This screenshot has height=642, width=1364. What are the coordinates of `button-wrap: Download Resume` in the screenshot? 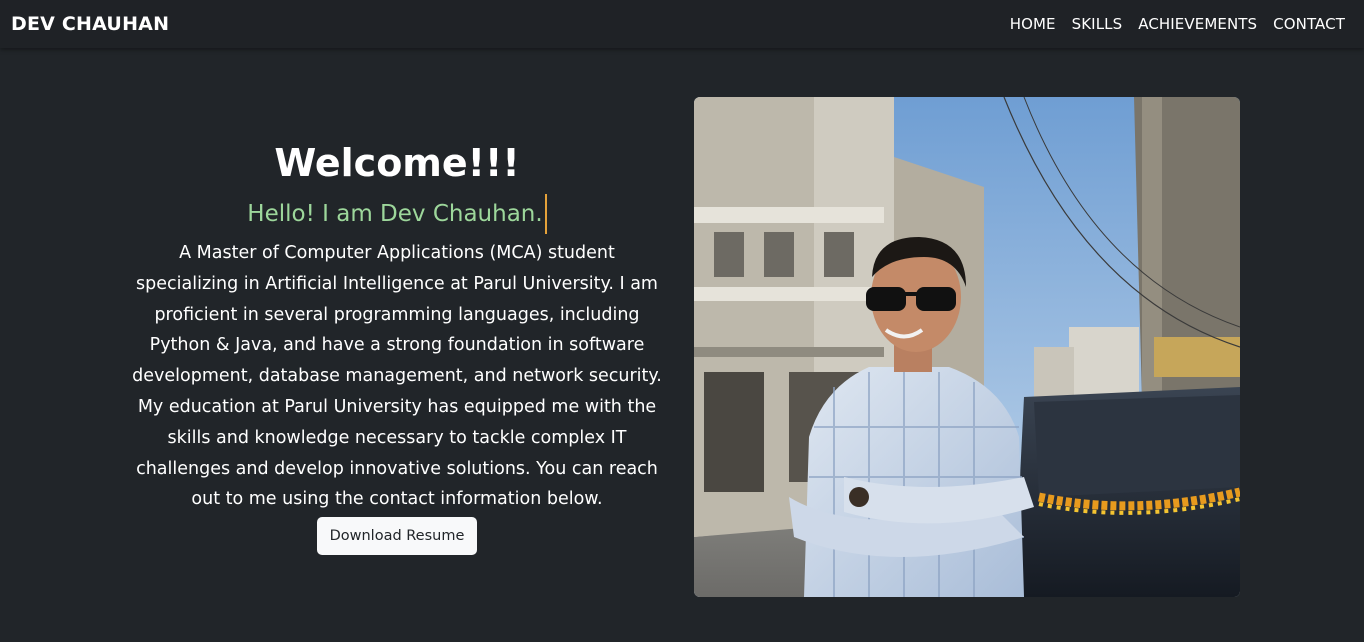 It's located at (397, 536).